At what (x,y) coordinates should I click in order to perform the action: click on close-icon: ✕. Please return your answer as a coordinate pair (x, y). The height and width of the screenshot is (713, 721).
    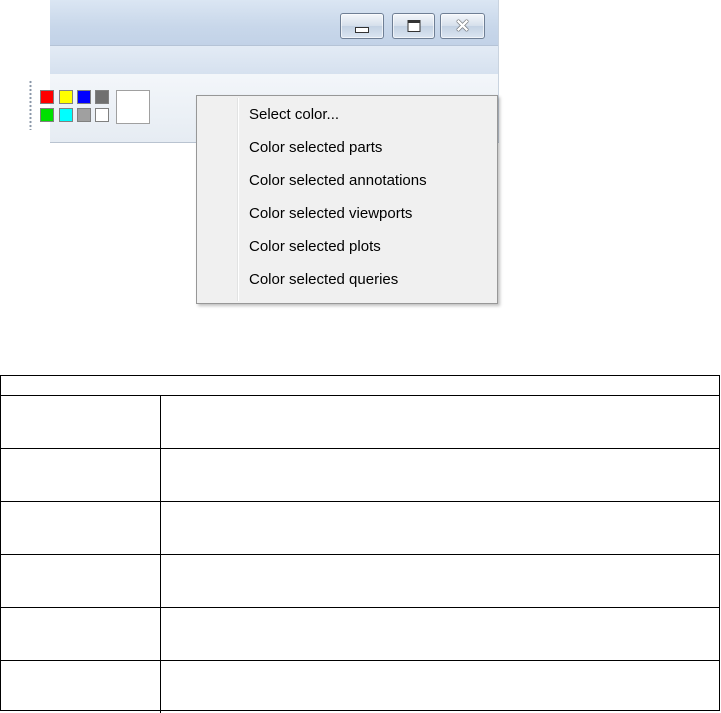
    Looking at the image, I should click on (462, 26).